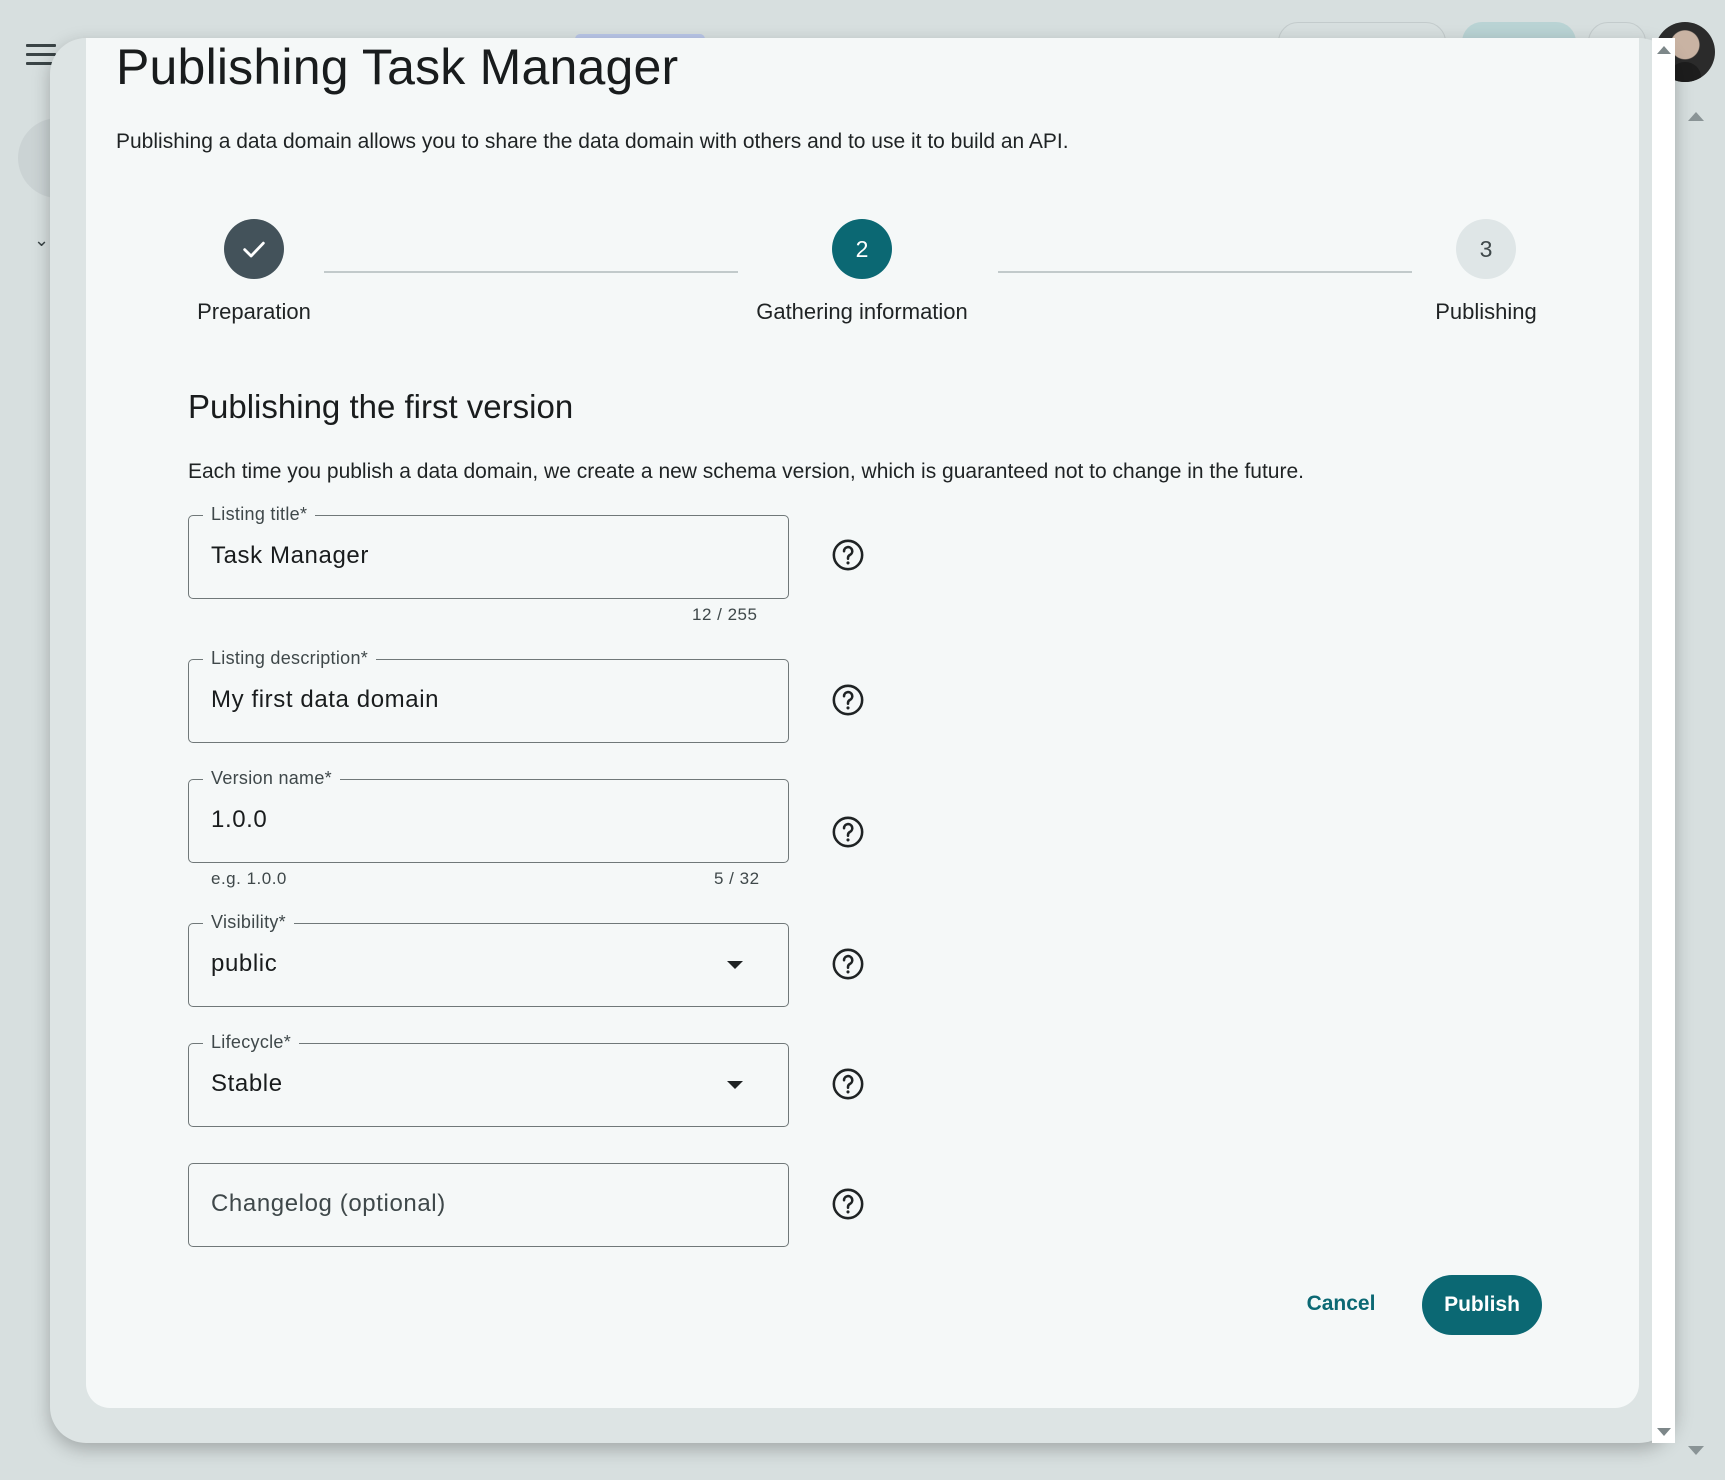 The height and width of the screenshot is (1480, 1725). What do you see at coordinates (381, 406) in the screenshot?
I see `section-title: Publishing the first version` at bounding box center [381, 406].